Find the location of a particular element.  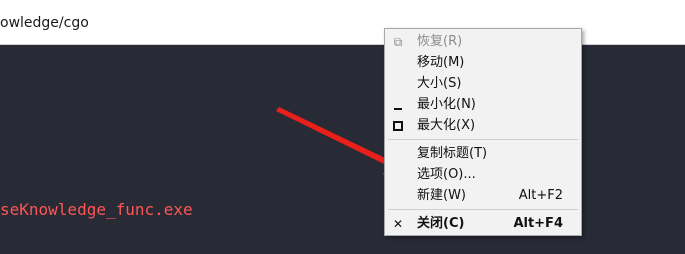

menu-item-shortcut: Alt+F2 is located at coordinates (540, 195).